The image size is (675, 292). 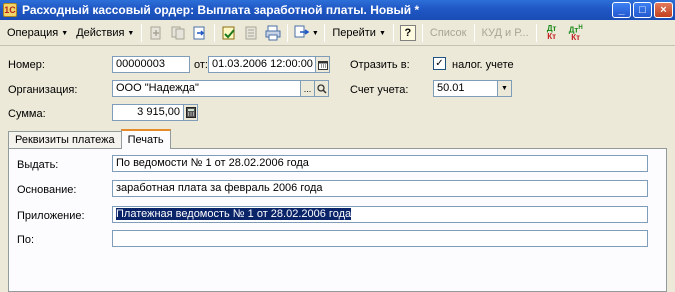 I want to click on add-document-icon, so click(x=156, y=33).